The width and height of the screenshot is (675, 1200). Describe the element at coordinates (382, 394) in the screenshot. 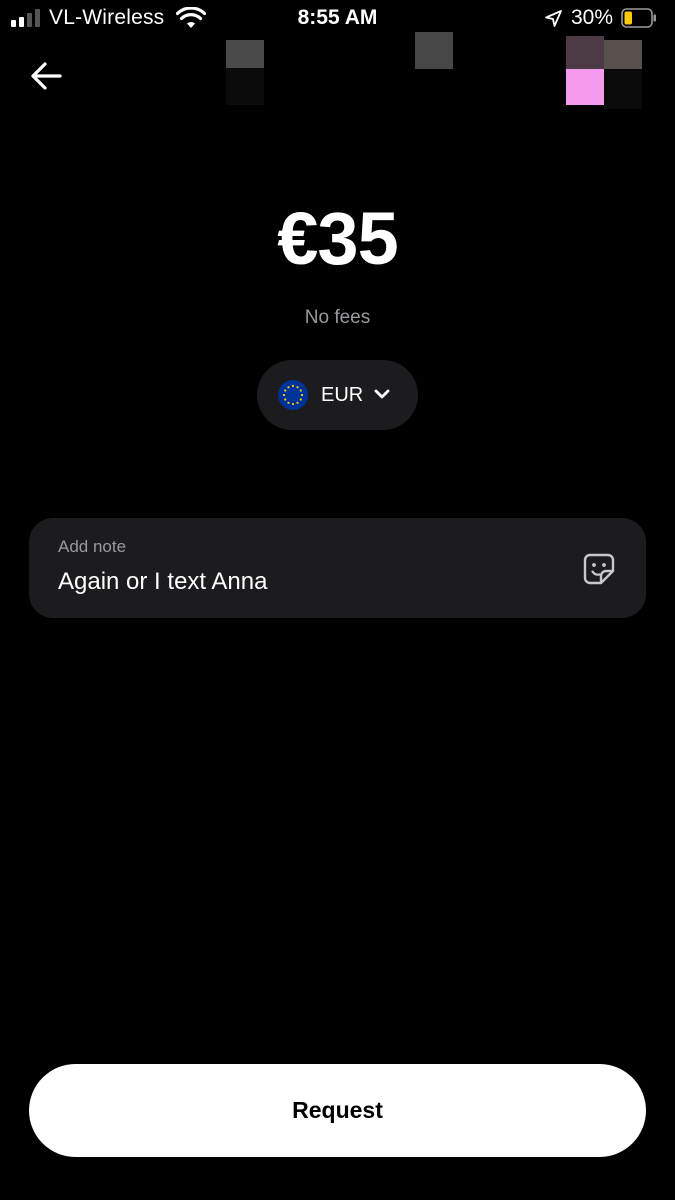

I see `chevron-down-icon` at that location.